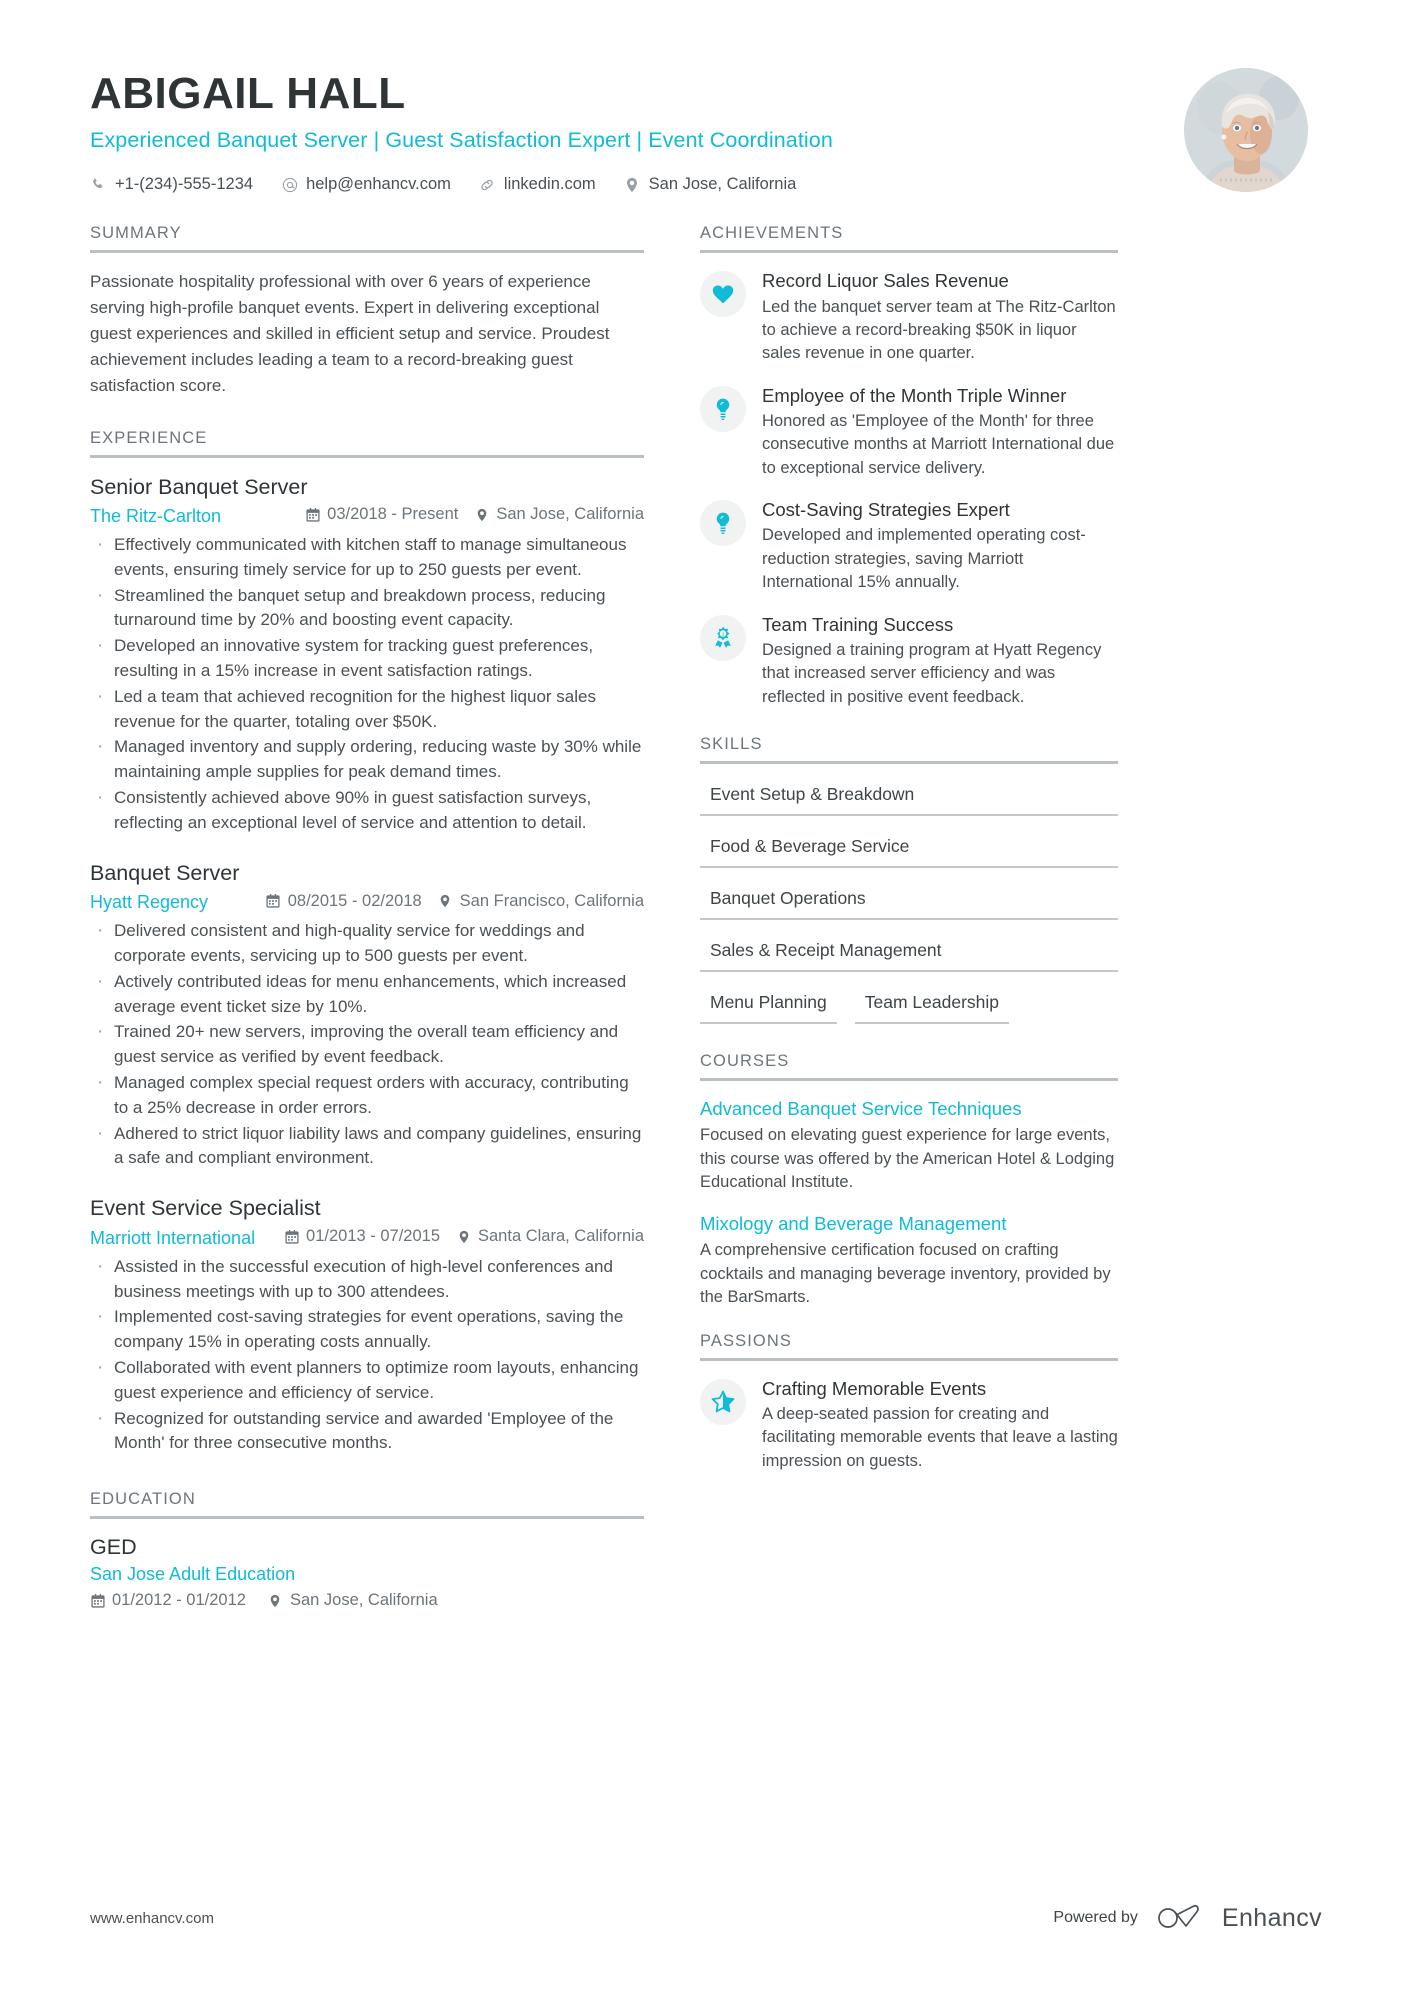 The width and height of the screenshot is (1410, 1995). Describe the element at coordinates (746, 1340) in the screenshot. I see `section-title-passions: PASSIONS` at that location.